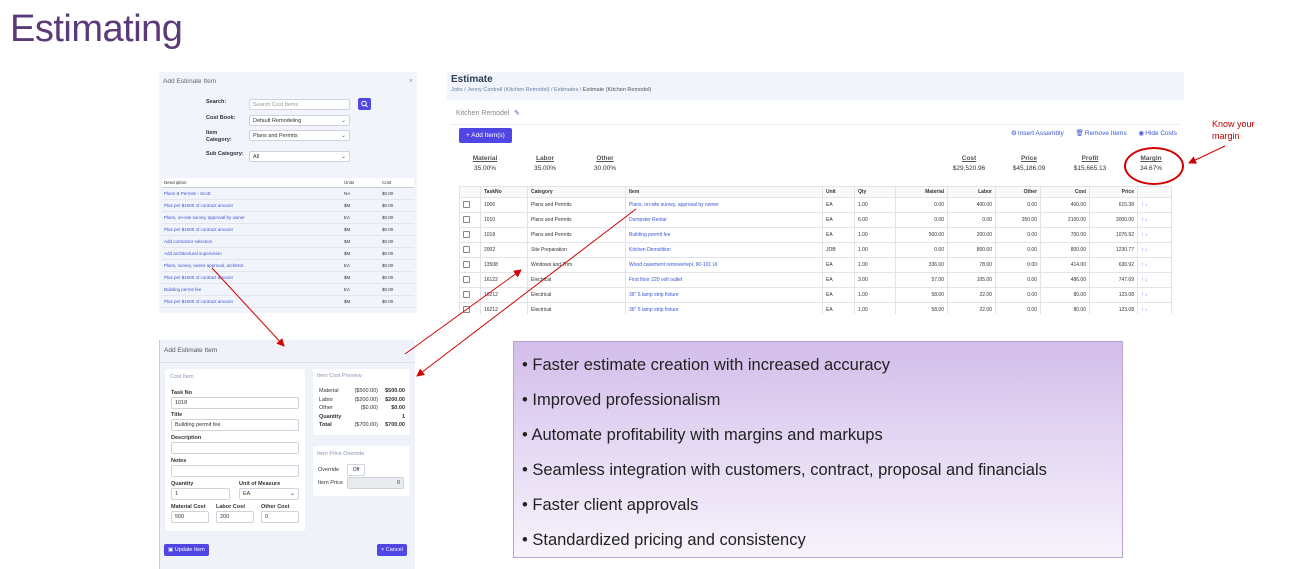 This screenshot has width=1291, height=569. What do you see at coordinates (177, 415) in the screenshot?
I see `title-label: Title` at bounding box center [177, 415].